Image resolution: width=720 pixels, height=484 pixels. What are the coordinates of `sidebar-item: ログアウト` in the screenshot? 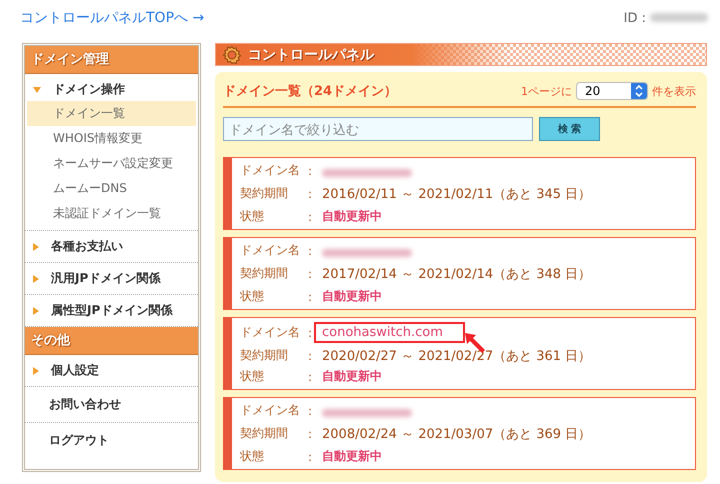 It's located at (111, 440).